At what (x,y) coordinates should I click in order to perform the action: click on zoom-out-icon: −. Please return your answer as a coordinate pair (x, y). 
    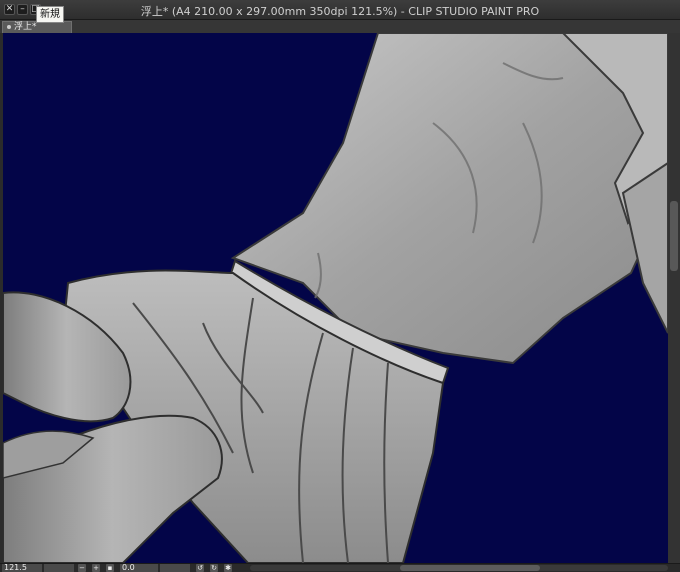
    Looking at the image, I should click on (82, 568).